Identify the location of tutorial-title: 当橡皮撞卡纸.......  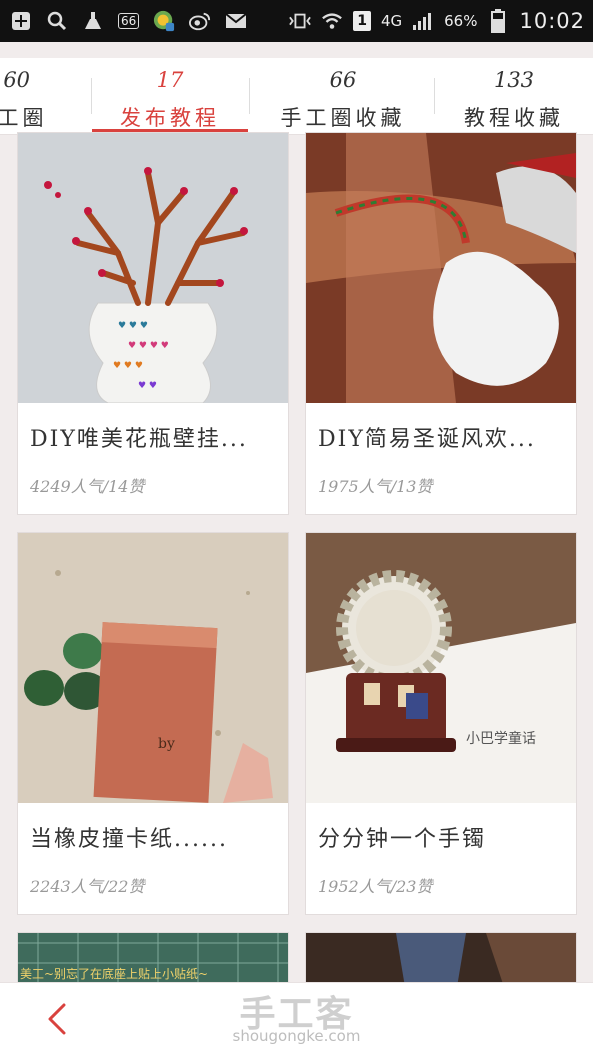
(129, 839).